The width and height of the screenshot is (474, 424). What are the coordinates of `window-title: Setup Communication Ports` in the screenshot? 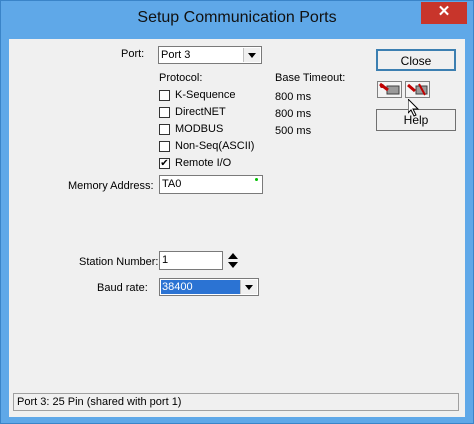 It's located at (237, 17).